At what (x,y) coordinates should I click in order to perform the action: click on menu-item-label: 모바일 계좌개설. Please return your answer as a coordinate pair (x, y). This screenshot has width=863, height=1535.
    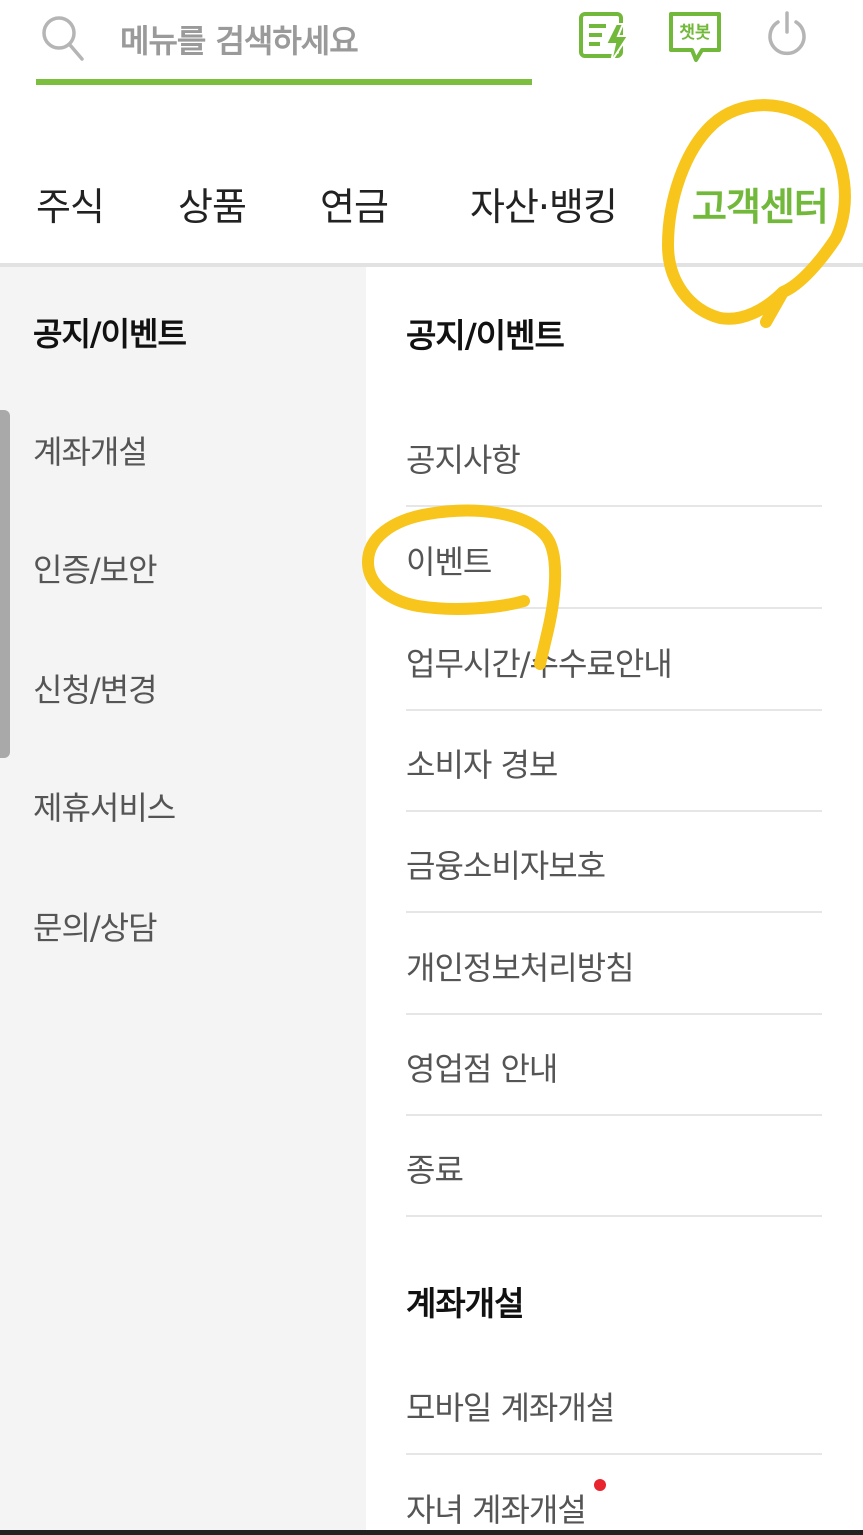
    Looking at the image, I should click on (510, 1408).